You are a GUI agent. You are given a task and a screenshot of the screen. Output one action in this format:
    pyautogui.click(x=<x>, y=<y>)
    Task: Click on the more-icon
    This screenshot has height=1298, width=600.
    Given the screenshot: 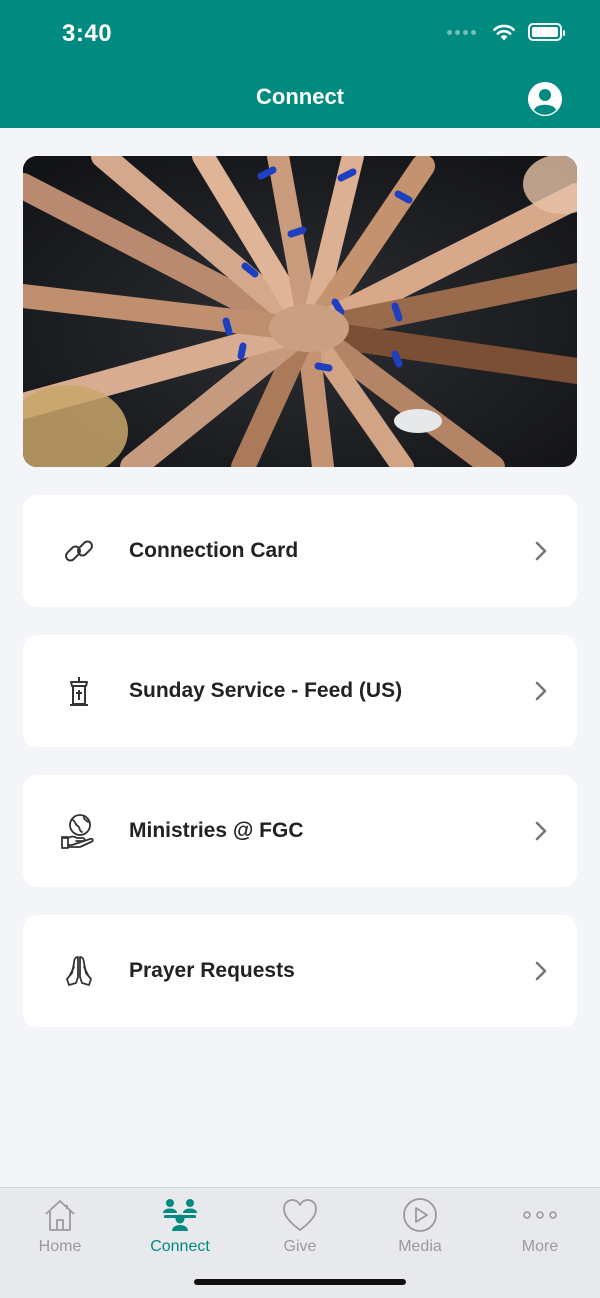 What is the action you would take?
    pyautogui.click(x=540, y=1215)
    